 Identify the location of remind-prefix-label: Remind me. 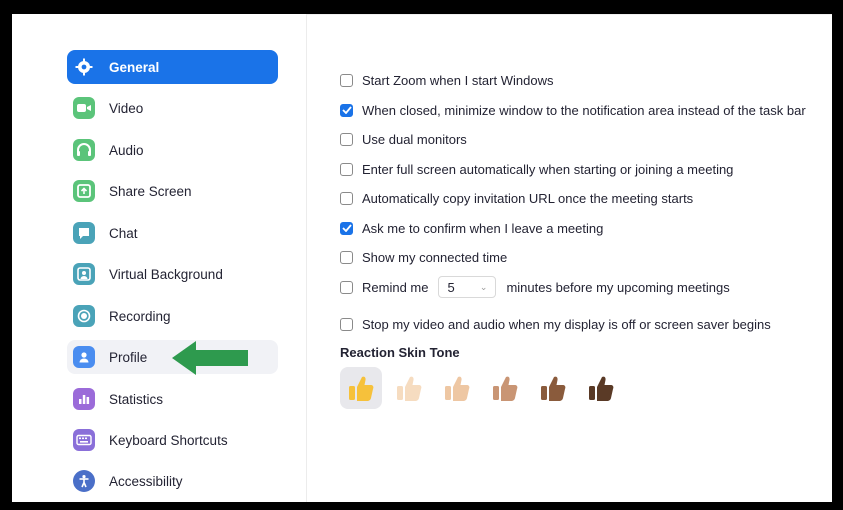
(395, 287).